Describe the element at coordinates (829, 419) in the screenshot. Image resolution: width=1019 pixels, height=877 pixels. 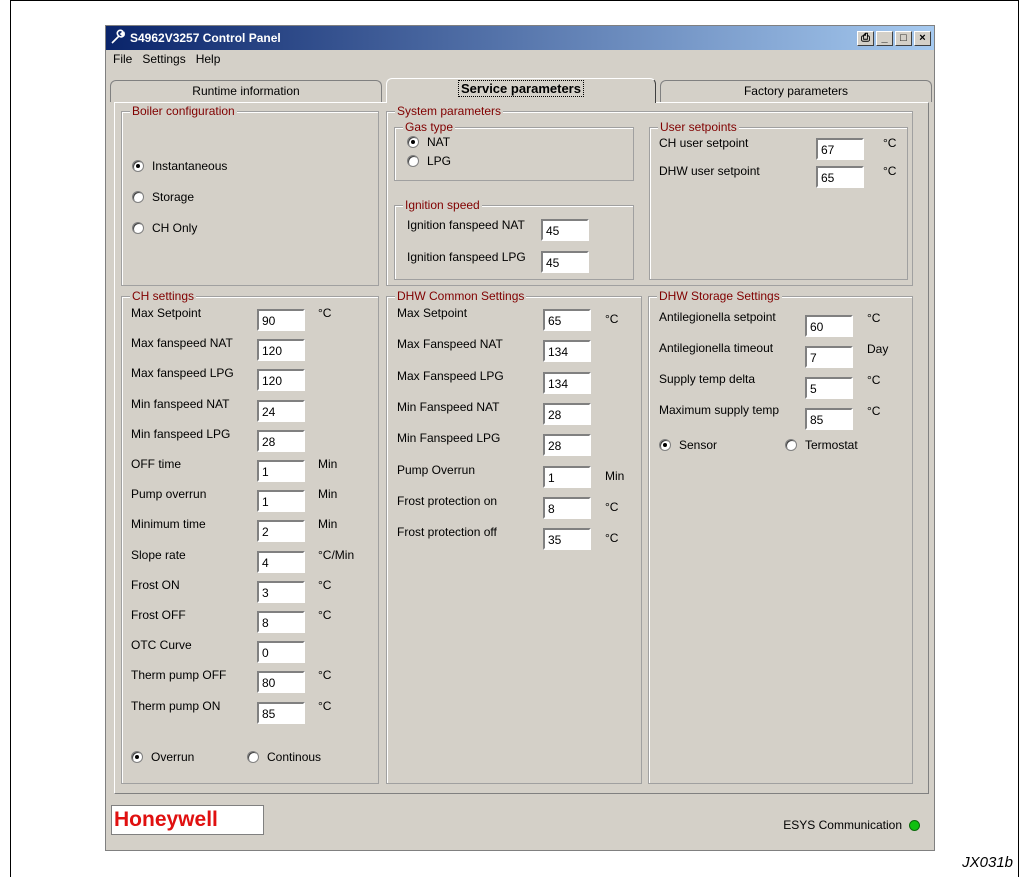
I see `maximum-supply-temp-input: 85` at that location.